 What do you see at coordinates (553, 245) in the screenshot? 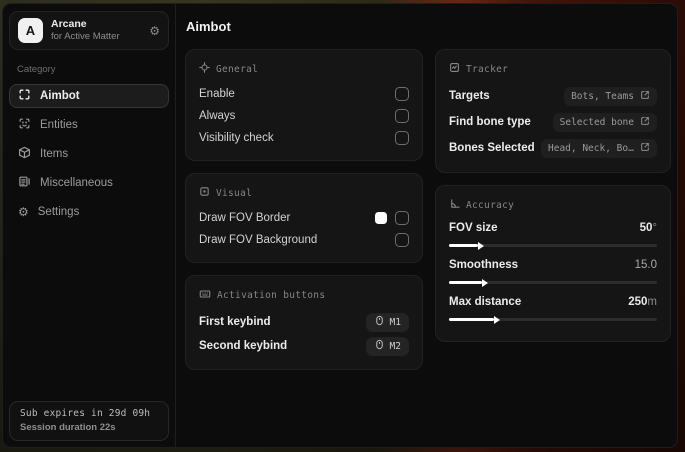
I see `fov-size-slider` at bounding box center [553, 245].